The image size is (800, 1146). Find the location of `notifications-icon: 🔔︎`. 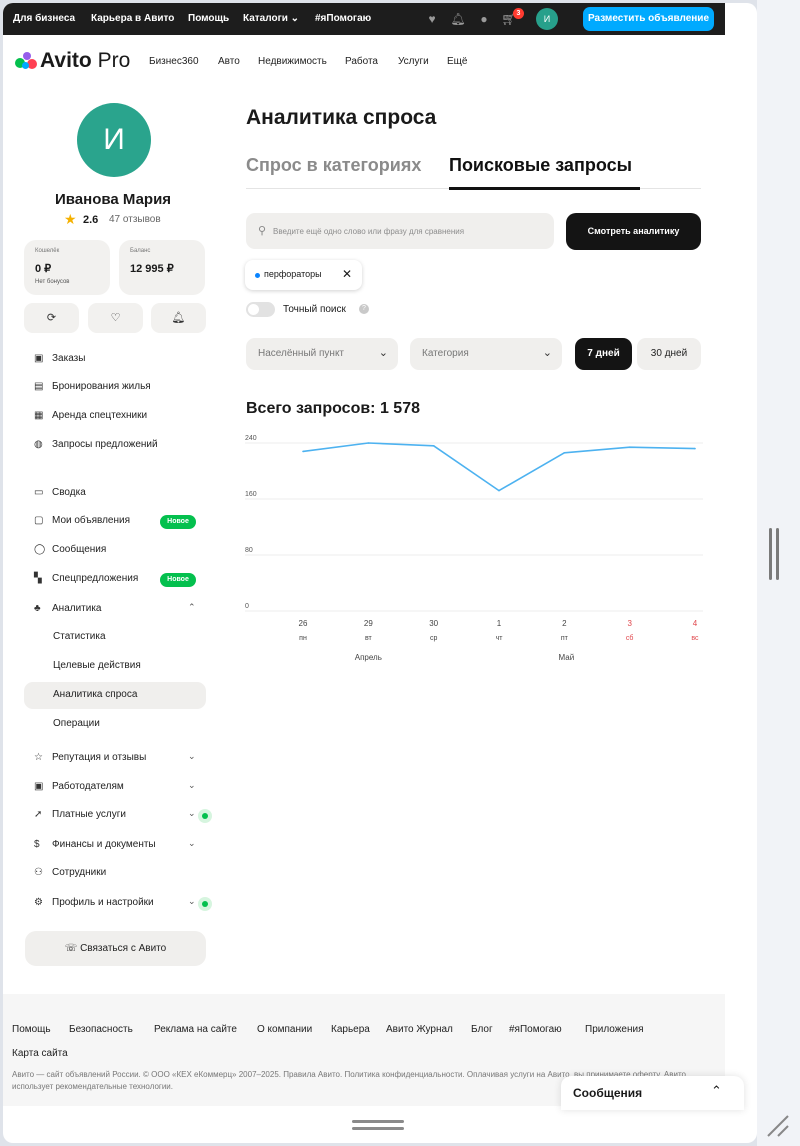

notifications-icon: 🔔︎ is located at coordinates (458, 19).